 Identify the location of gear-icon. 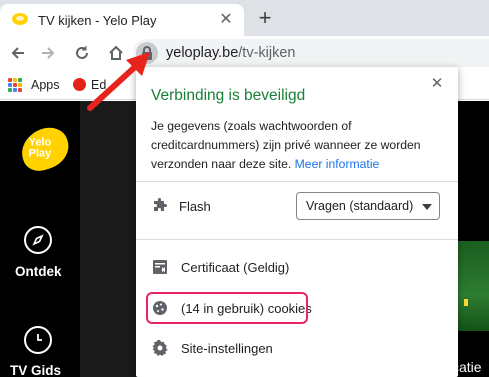
(160, 348).